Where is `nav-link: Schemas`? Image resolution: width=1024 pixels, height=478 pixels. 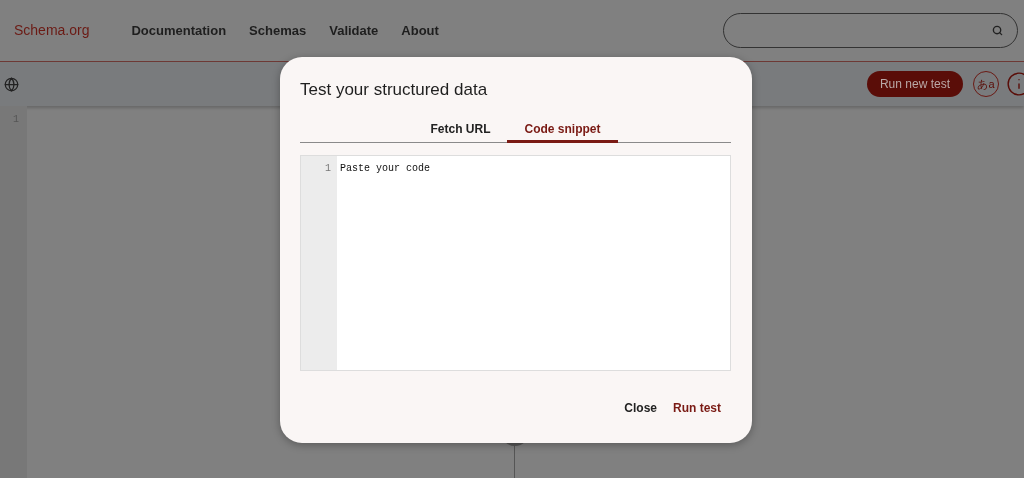
nav-link: Schemas is located at coordinates (278, 30).